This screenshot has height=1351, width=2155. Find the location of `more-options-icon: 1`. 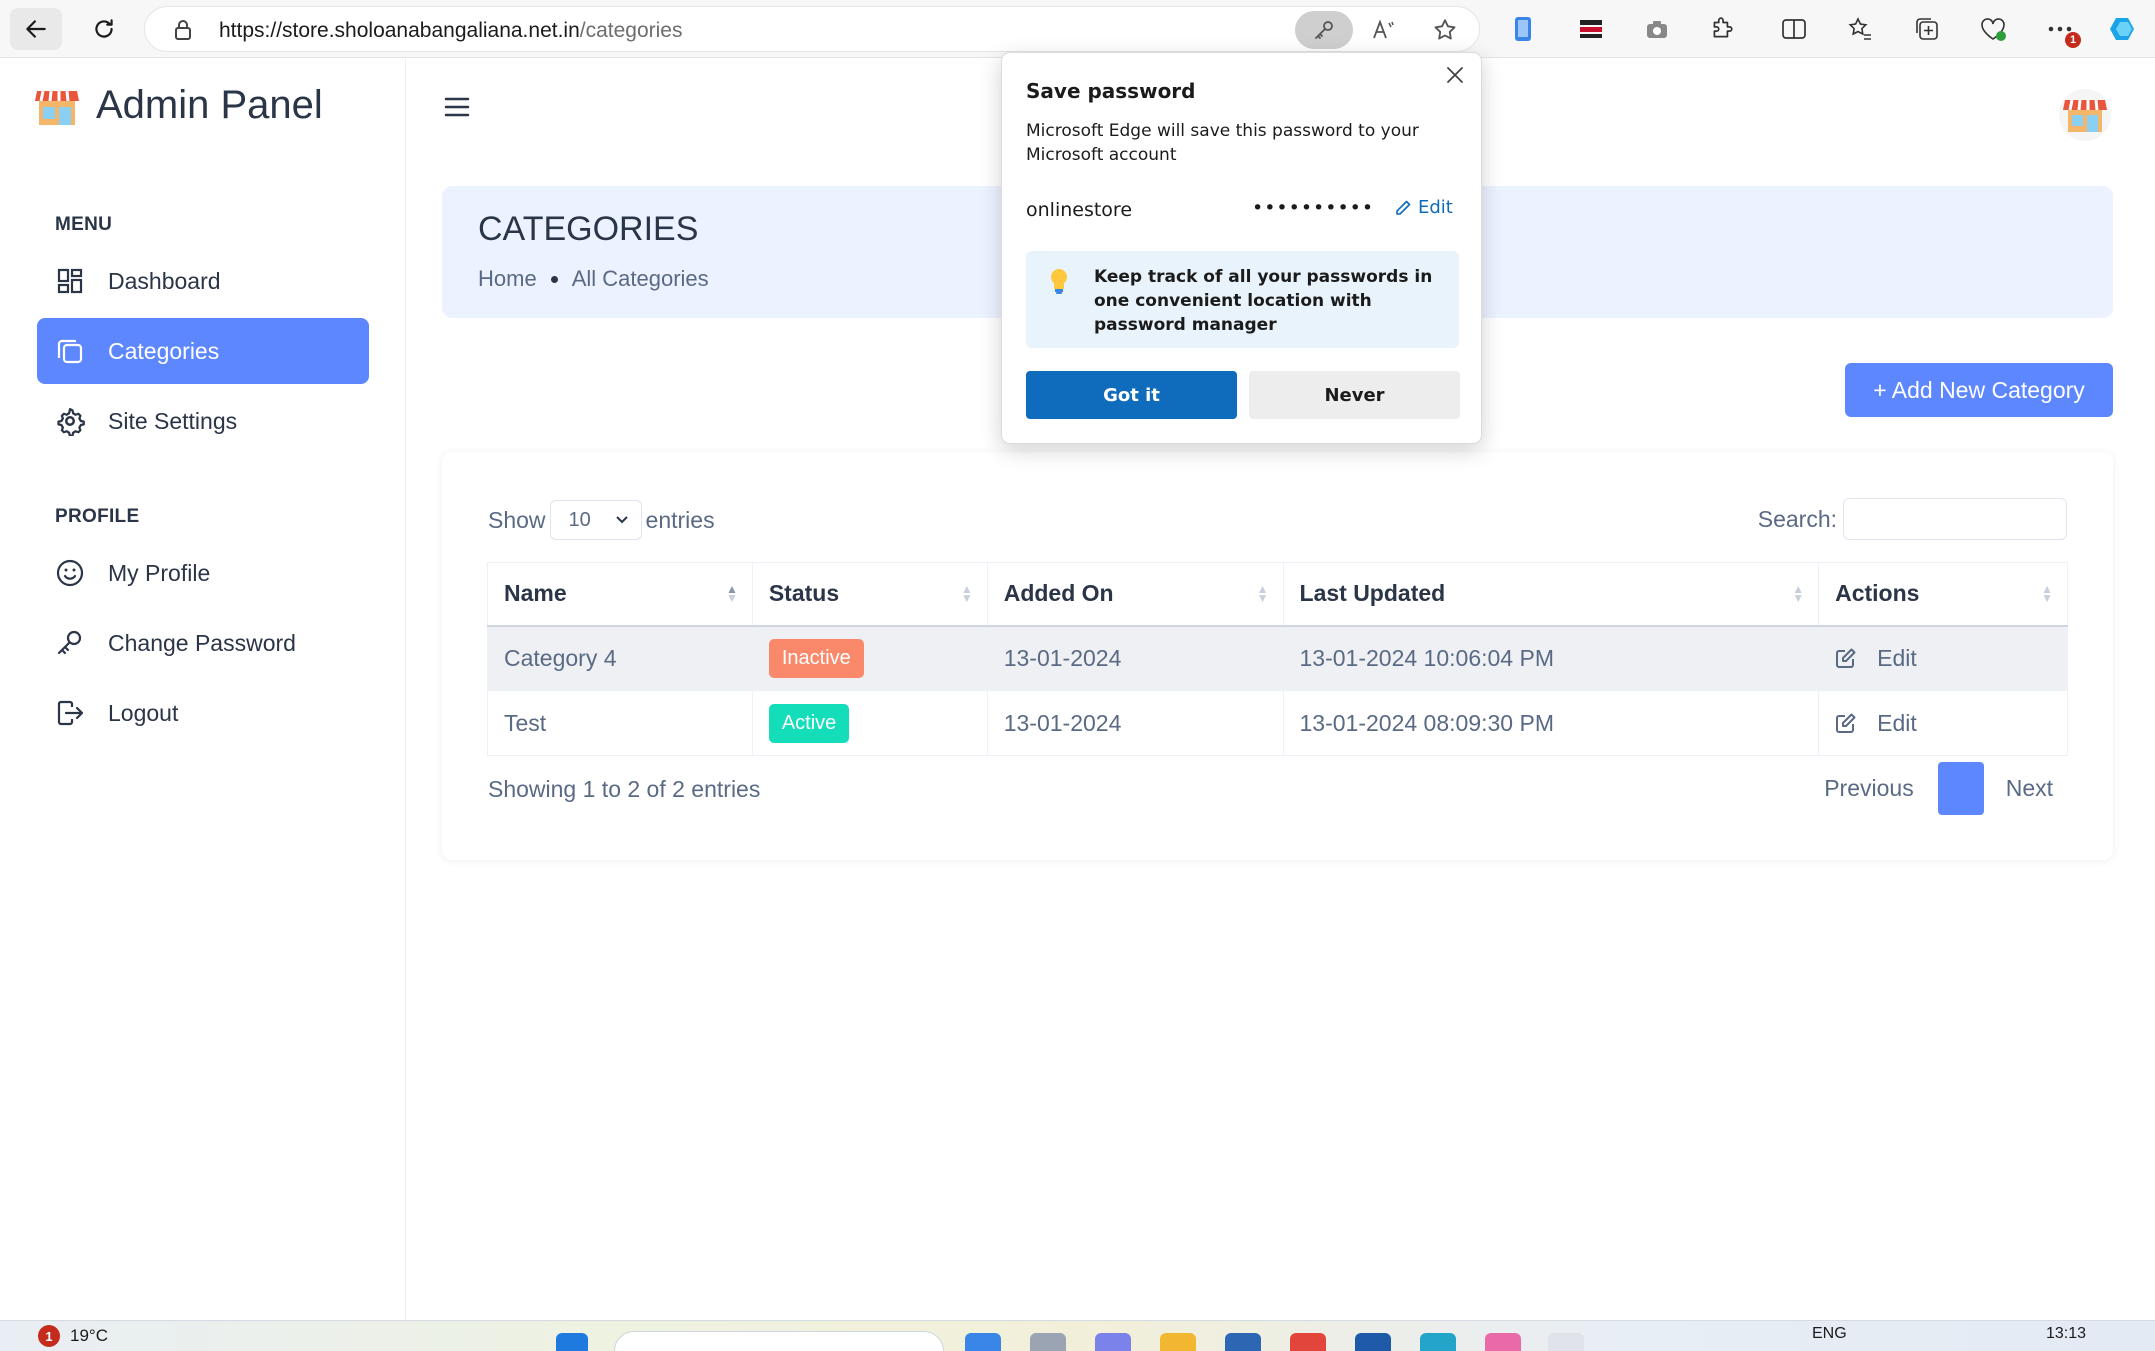

more-options-icon: 1 is located at coordinates (2063, 31).